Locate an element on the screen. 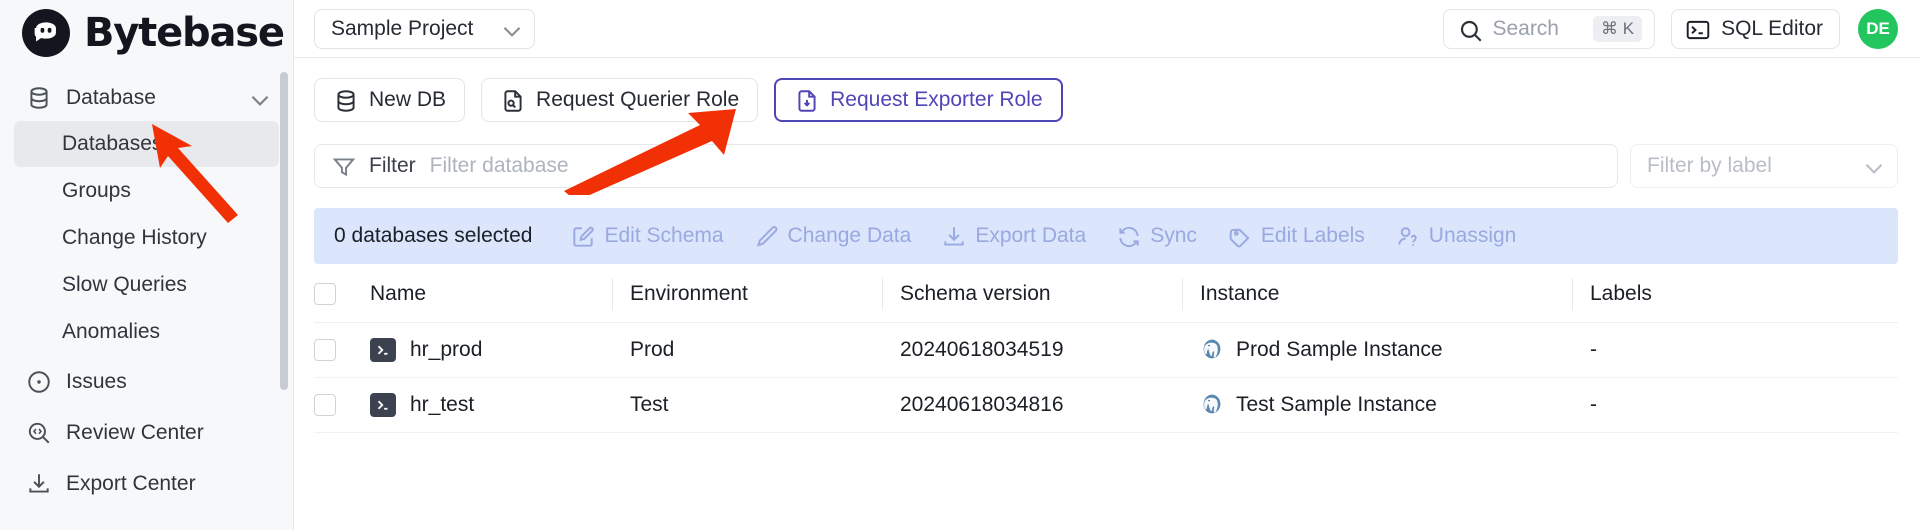 Image resolution: width=1920 pixels, height=530 pixels. sidebar-item-export-center: Export Center is located at coordinates (146, 483).